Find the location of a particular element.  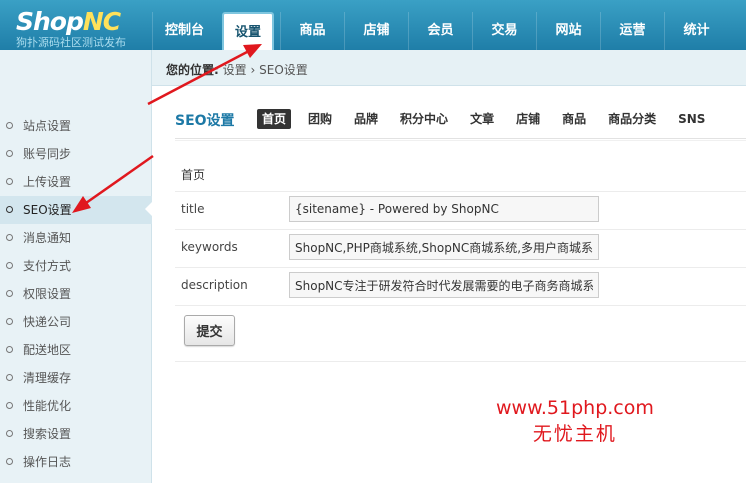

sidebar-item: 支付方式 is located at coordinates (76, 266).